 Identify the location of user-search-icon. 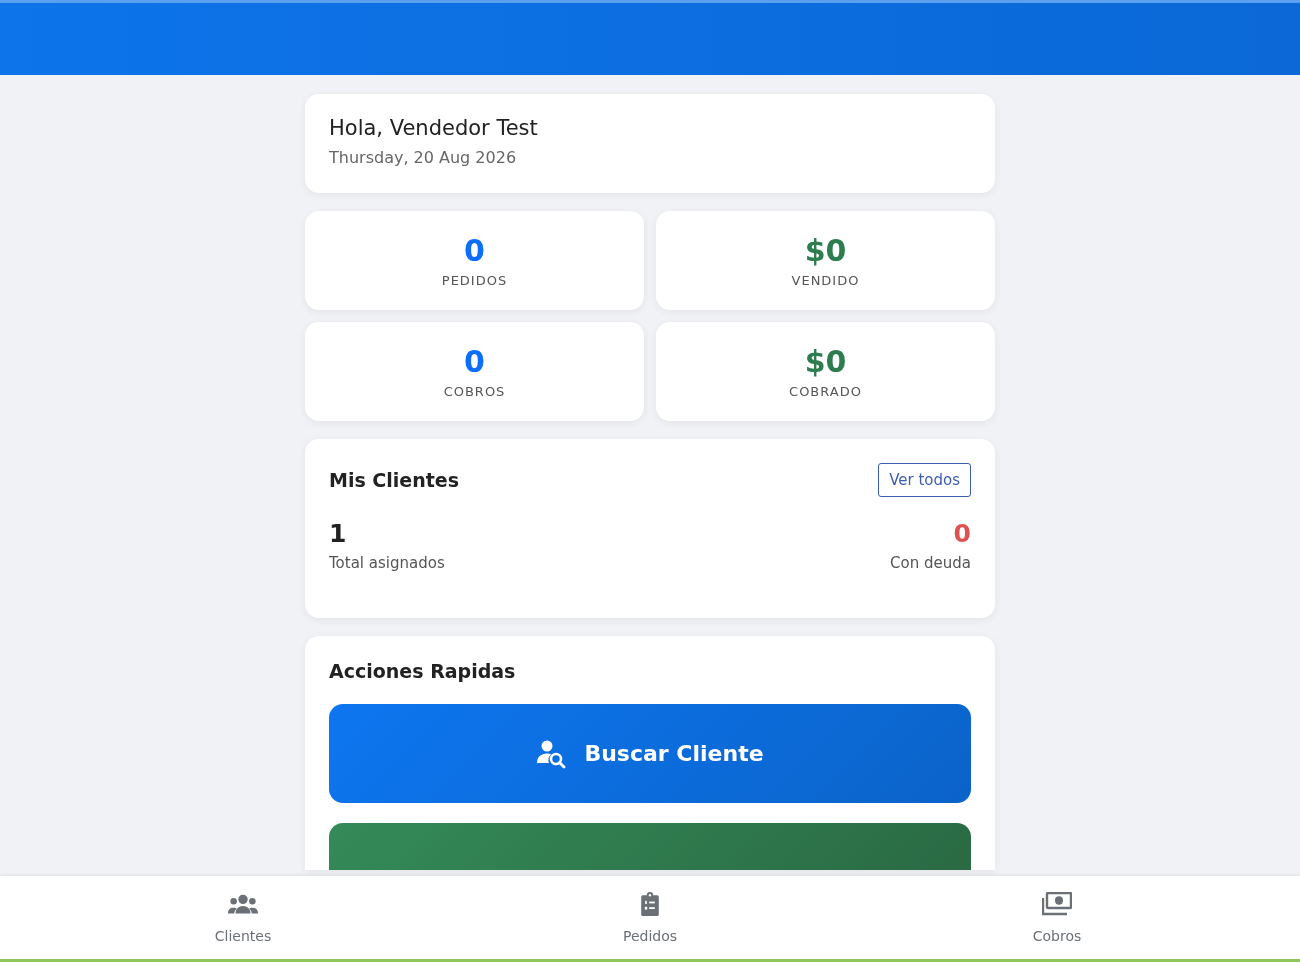
(551, 753).